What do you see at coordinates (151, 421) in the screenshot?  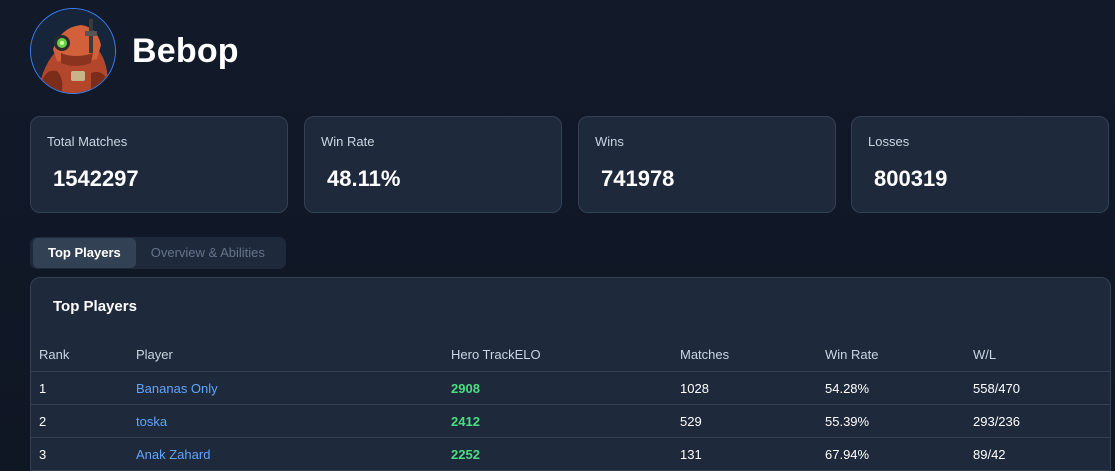 I see `player-link: toska` at bounding box center [151, 421].